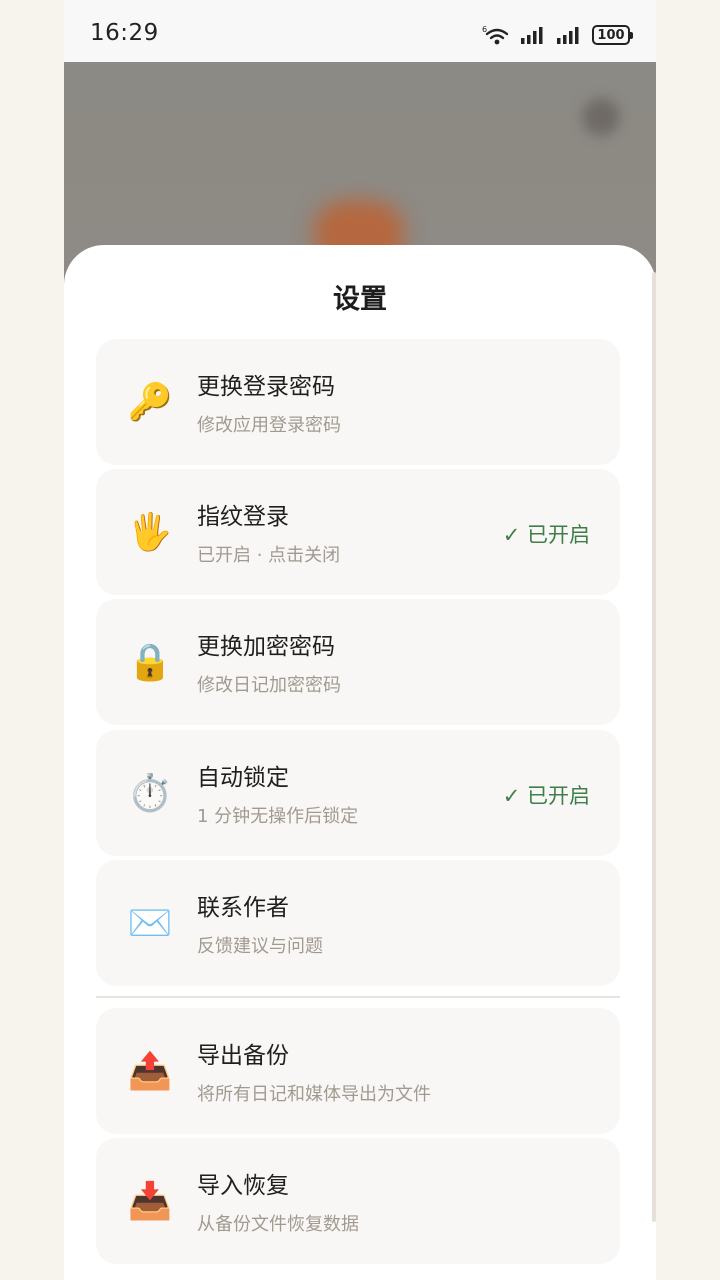 This screenshot has height=1280, width=720. Describe the element at coordinates (260, 946) in the screenshot. I see `settings-item-subtitle: 反馈建议与问题` at that location.